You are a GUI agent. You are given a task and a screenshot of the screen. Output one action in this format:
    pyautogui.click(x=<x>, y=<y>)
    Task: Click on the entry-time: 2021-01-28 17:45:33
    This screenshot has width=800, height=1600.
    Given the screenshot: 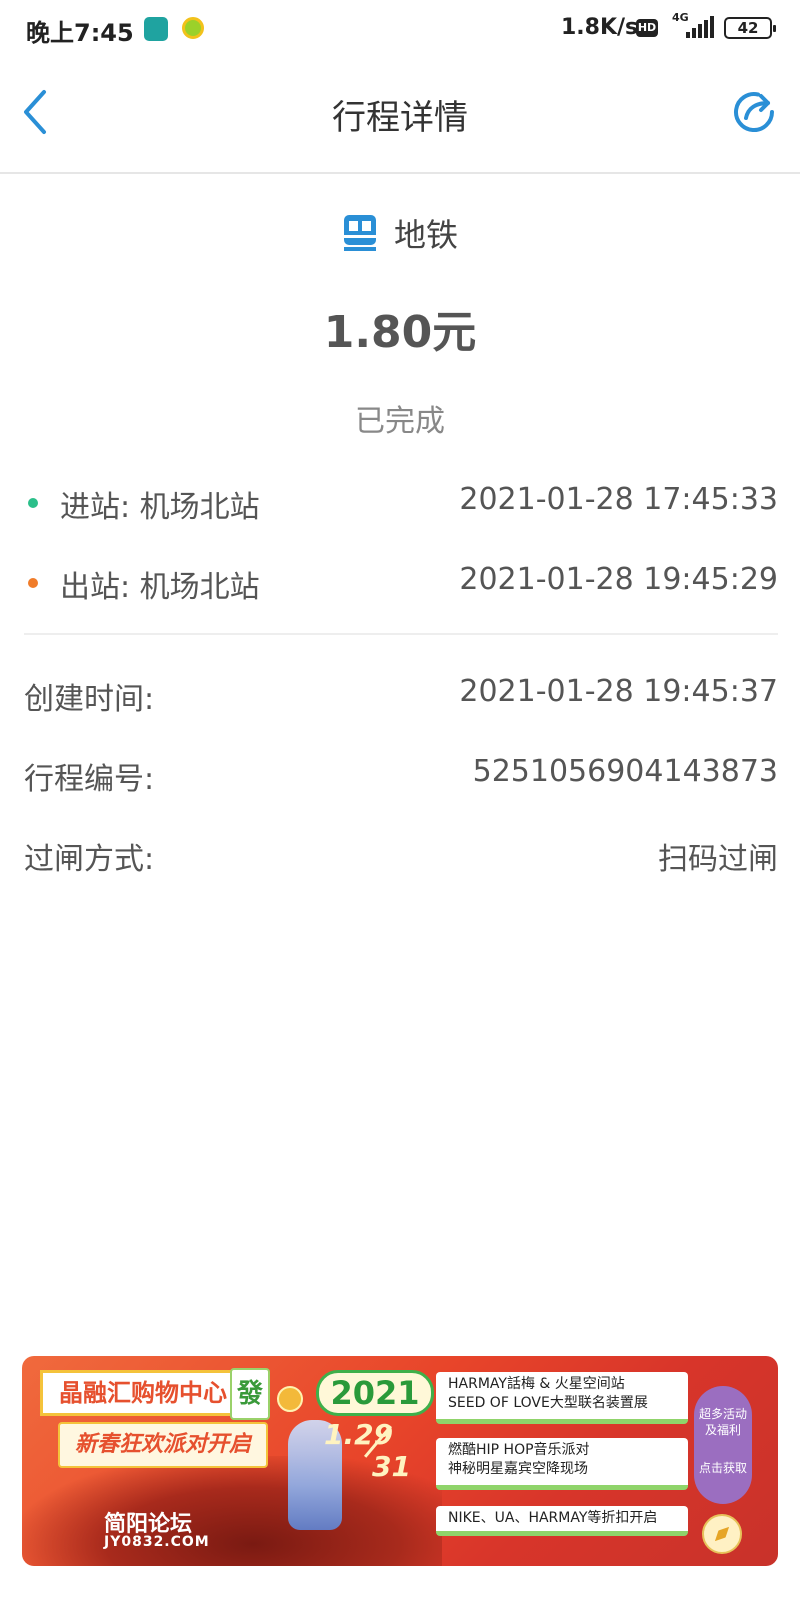 What is the action you would take?
    pyautogui.click(x=618, y=499)
    